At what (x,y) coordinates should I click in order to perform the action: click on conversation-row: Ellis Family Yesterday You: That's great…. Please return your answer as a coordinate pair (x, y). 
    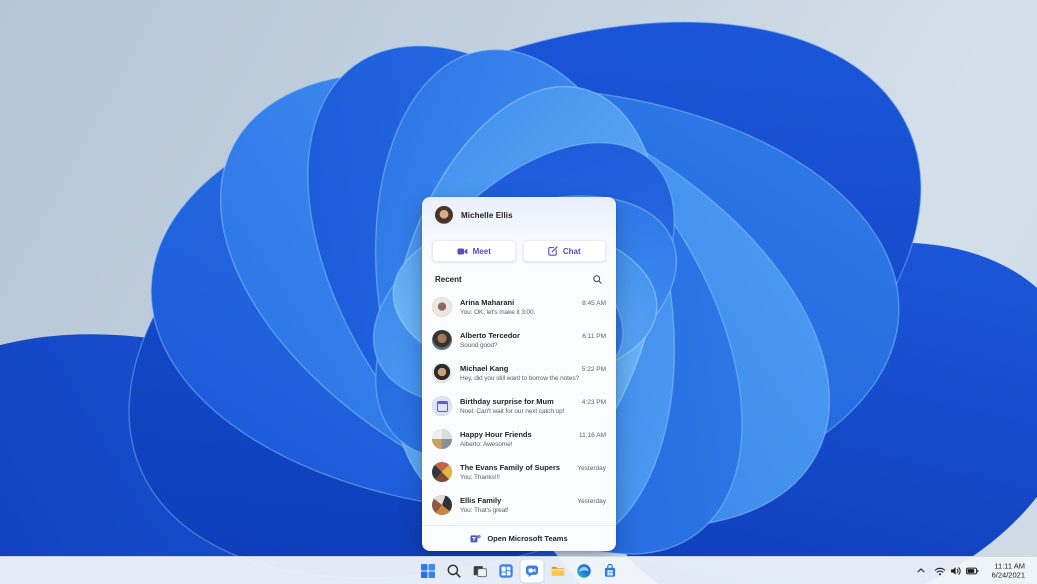
    Looking at the image, I should click on (519, 504).